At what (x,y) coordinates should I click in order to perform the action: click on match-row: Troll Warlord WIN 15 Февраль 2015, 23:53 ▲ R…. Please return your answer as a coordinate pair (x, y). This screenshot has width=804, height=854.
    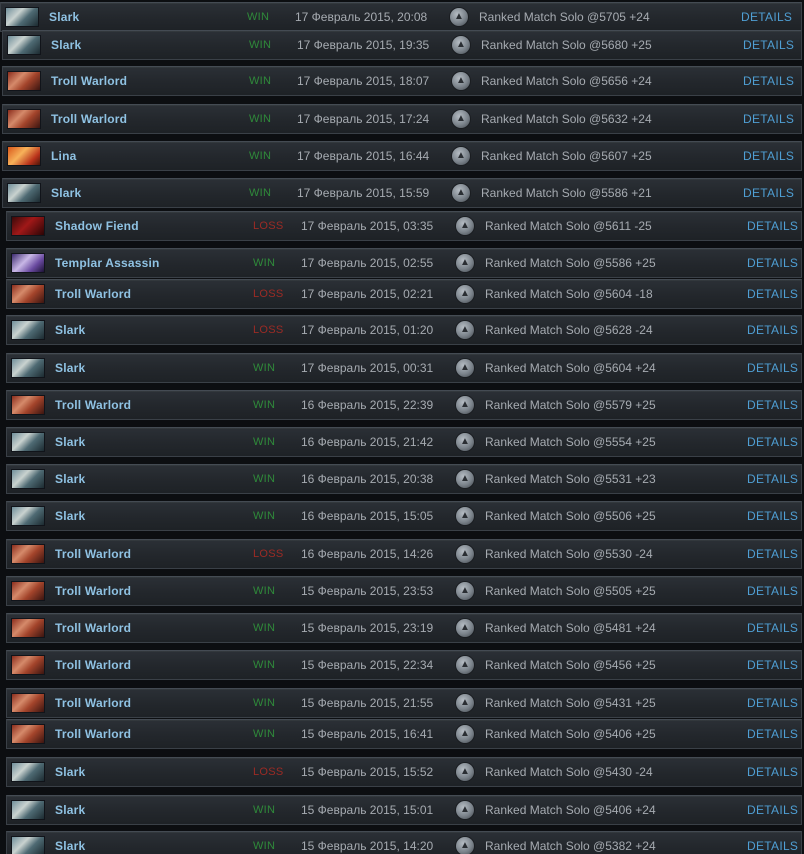
    Looking at the image, I should click on (404, 591).